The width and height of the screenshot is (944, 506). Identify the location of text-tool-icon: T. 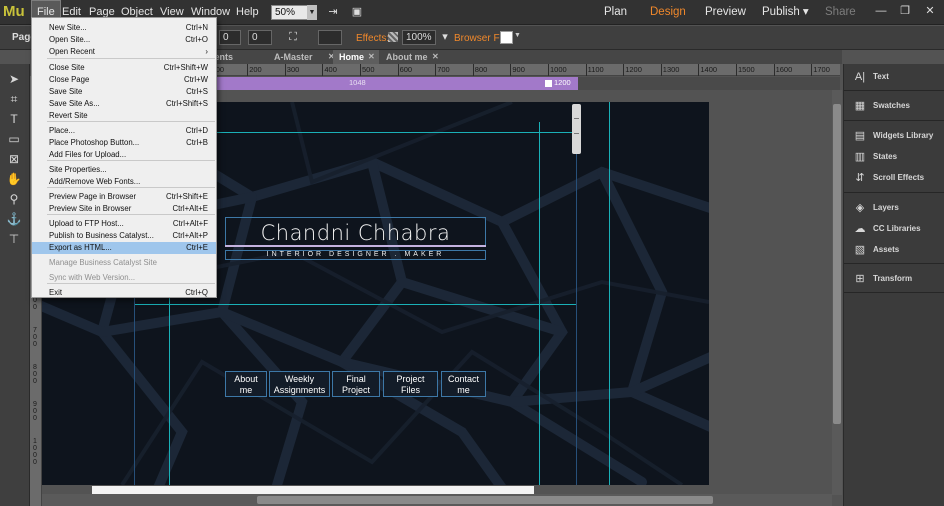
(14, 119).